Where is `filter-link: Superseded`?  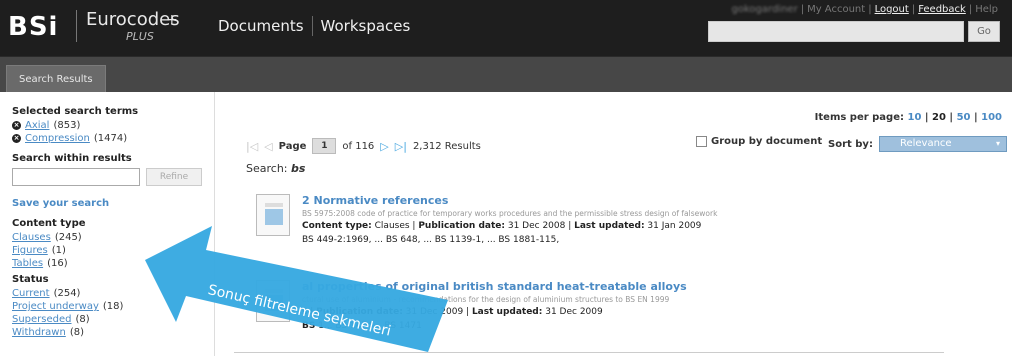
filter-link: Superseded is located at coordinates (42, 319).